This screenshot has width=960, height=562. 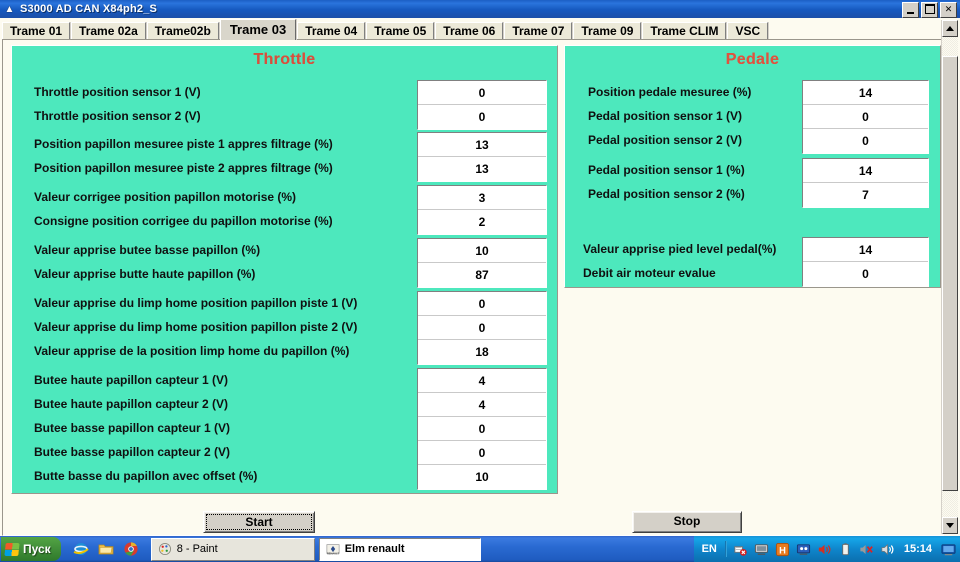 I want to click on pedale-value-sensor1-v: 0, so click(x=865, y=117).